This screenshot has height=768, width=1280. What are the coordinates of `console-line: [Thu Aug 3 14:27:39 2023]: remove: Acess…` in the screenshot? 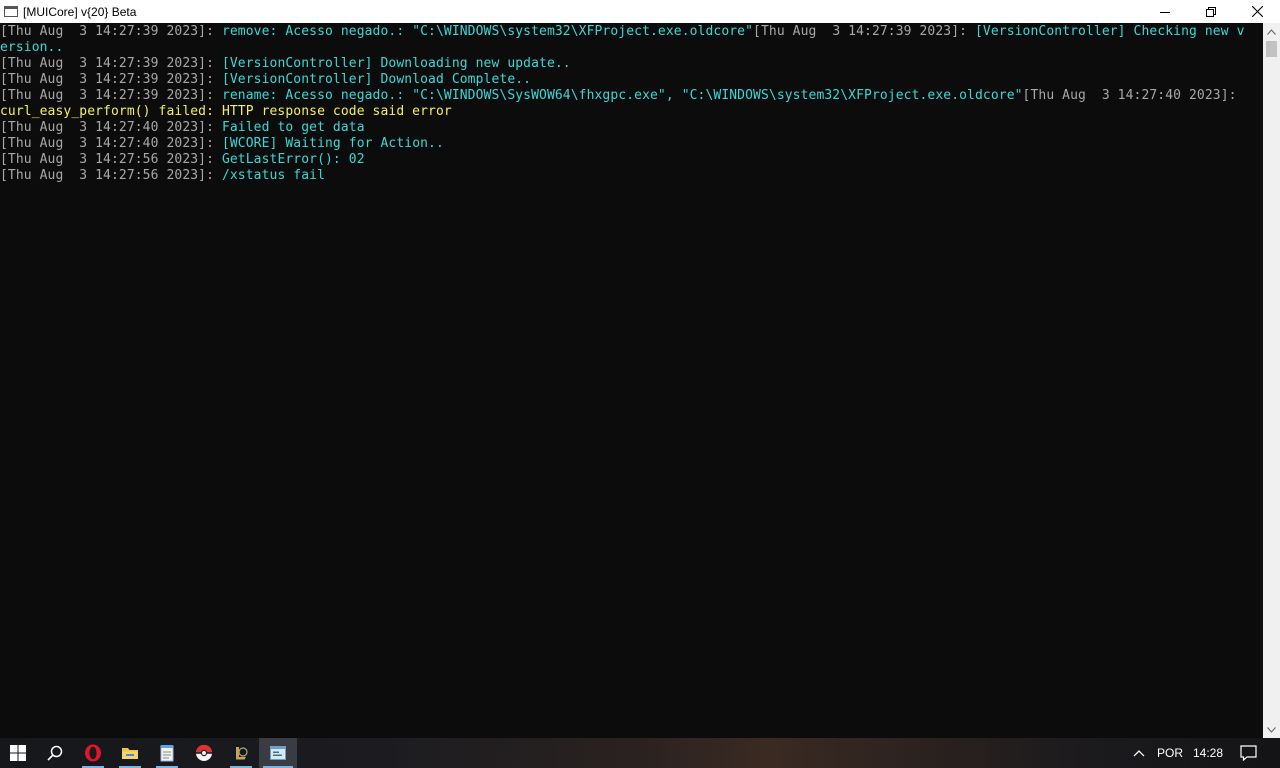 It's located at (622, 32).